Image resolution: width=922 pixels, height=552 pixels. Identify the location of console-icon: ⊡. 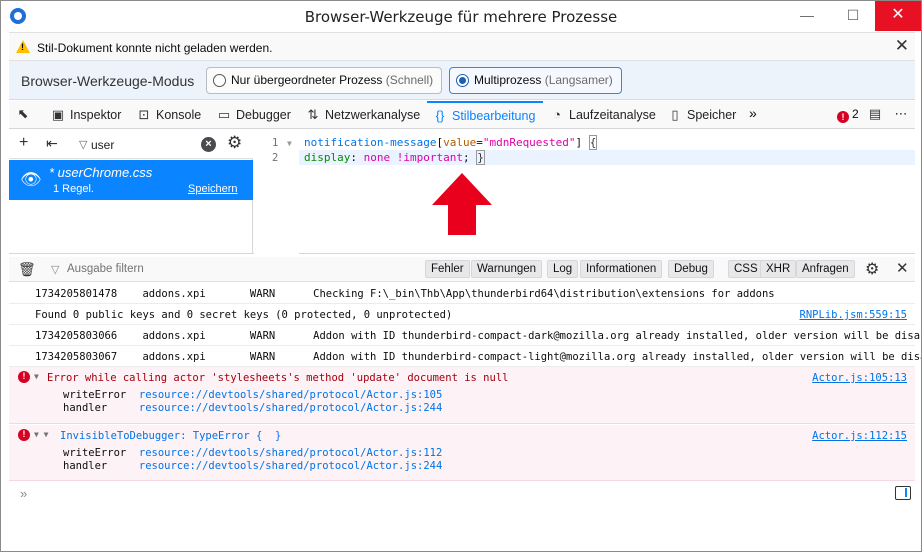
(144, 114).